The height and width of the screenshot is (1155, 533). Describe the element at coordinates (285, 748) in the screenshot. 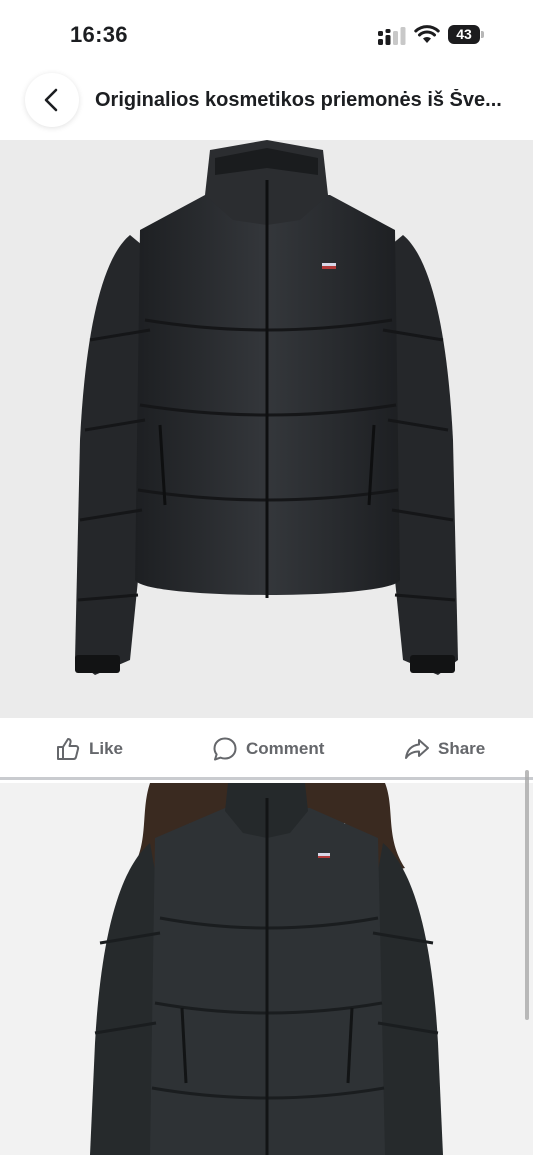

I see `comment-label: Comment` at that location.